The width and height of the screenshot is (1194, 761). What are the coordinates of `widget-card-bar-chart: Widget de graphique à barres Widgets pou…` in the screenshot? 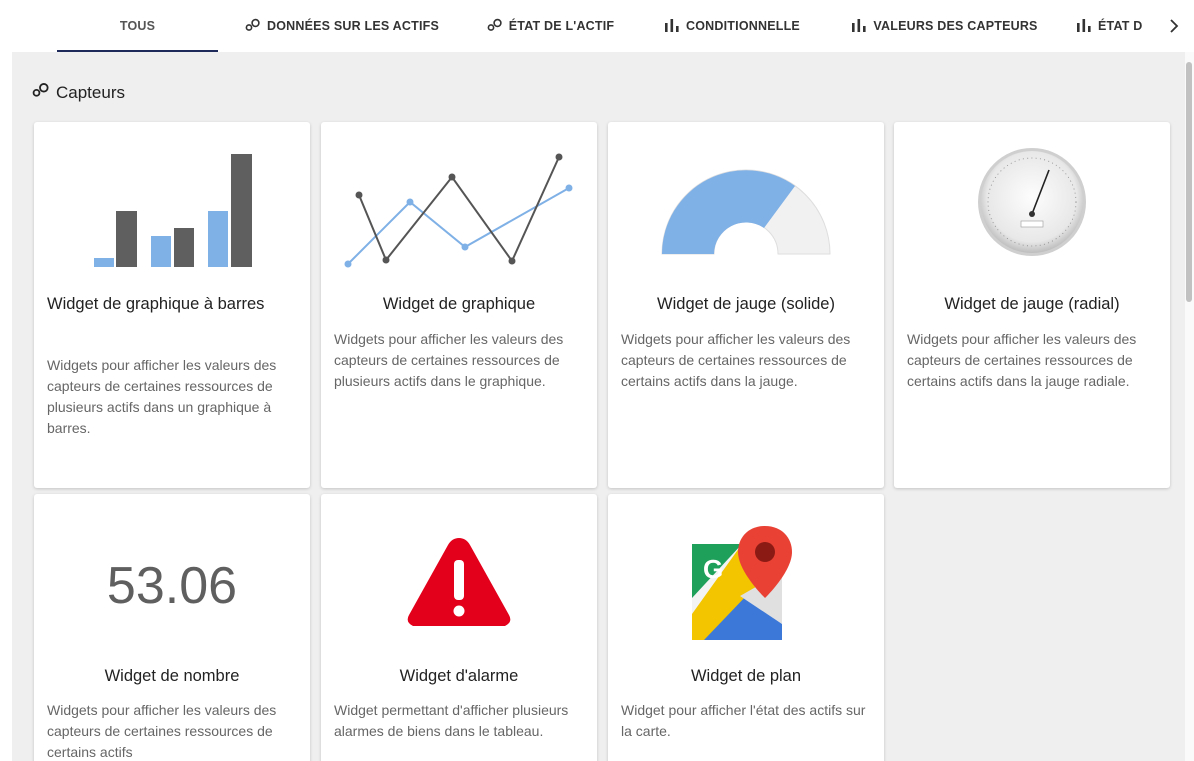 It's located at (172, 305).